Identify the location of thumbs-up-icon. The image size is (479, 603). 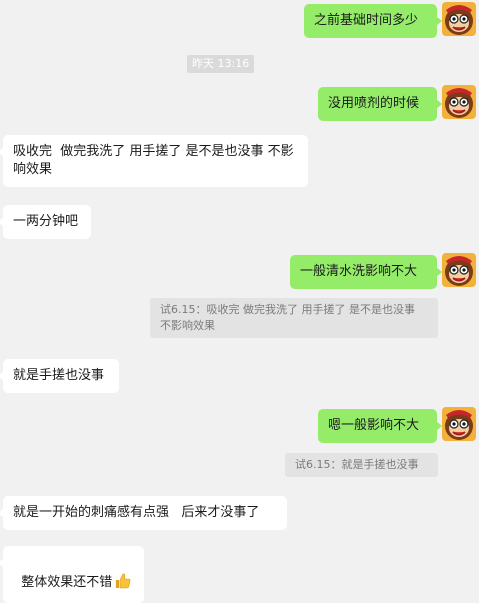
(122, 583).